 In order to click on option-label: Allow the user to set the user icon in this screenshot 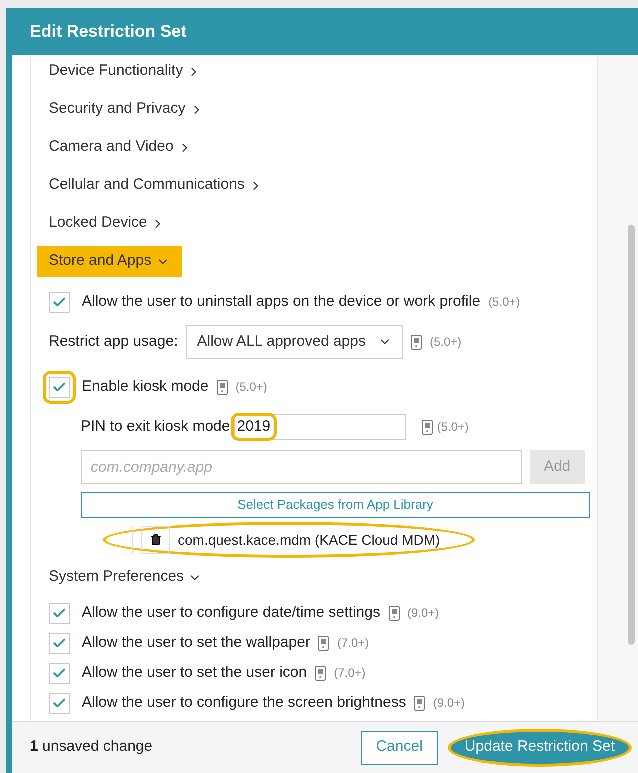, I will do `click(195, 672)`.